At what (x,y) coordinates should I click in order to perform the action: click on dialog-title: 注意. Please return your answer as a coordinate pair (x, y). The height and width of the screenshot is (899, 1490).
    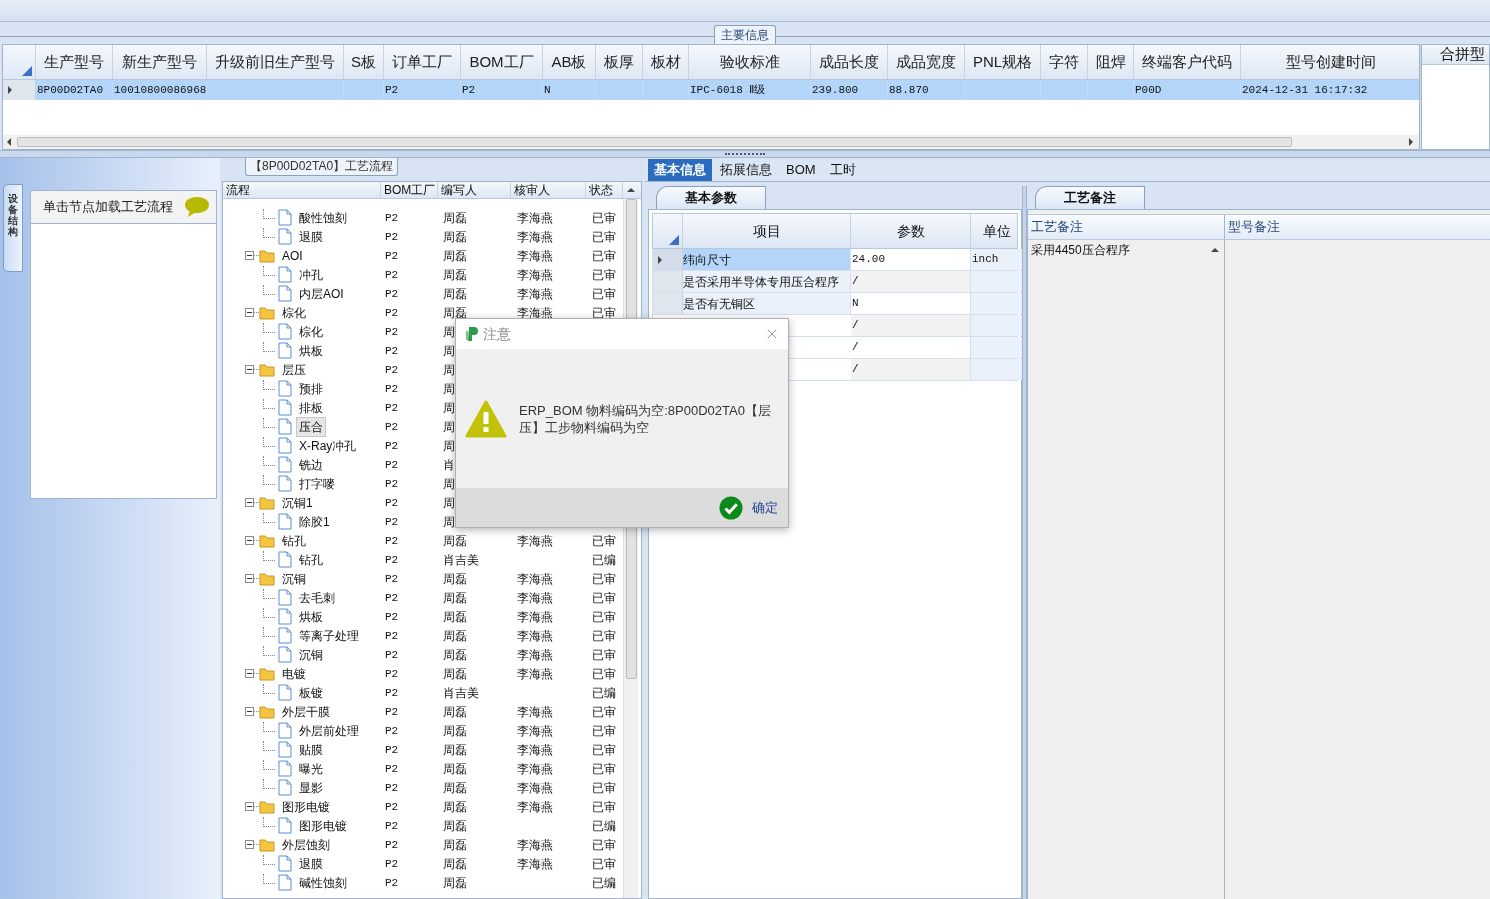
    Looking at the image, I should click on (497, 334).